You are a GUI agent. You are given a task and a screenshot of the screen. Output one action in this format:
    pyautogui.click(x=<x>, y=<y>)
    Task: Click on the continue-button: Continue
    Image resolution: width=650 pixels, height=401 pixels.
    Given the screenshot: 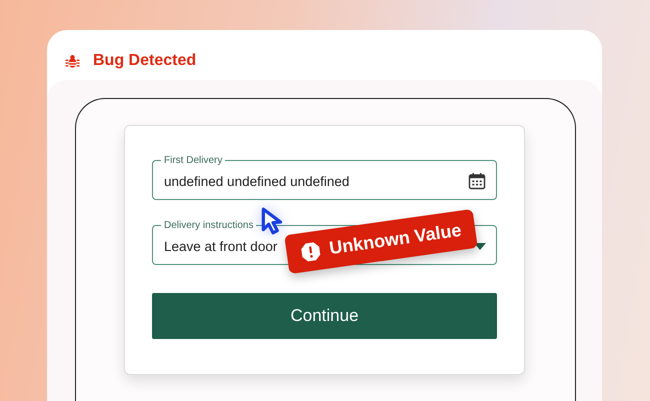 What is the action you would take?
    pyautogui.click(x=324, y=316)
    